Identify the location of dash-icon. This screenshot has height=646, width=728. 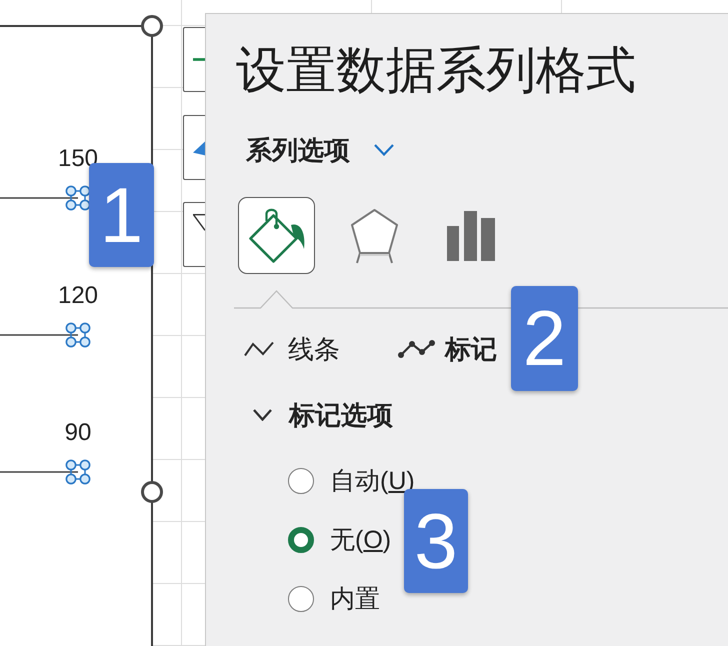
(199, 59).